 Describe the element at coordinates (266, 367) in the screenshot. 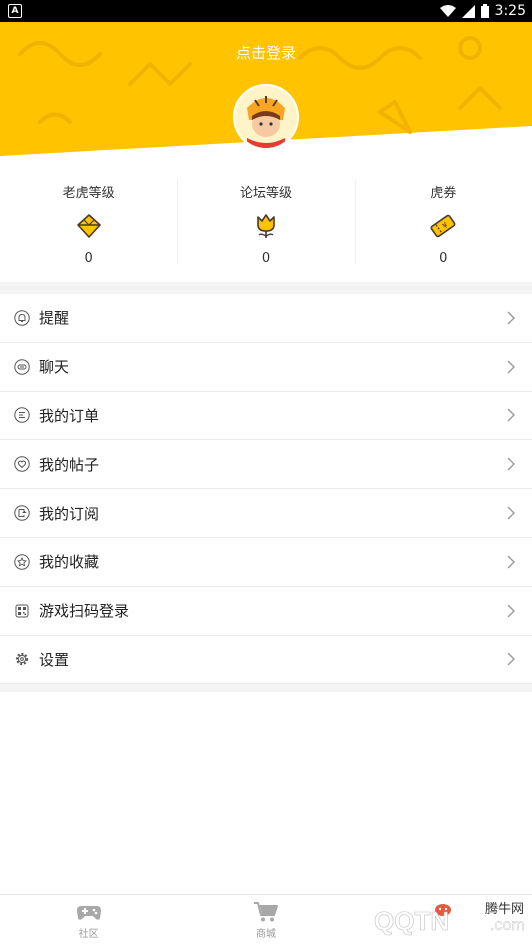

I see `menu-item-chat: 聊天` at that location.